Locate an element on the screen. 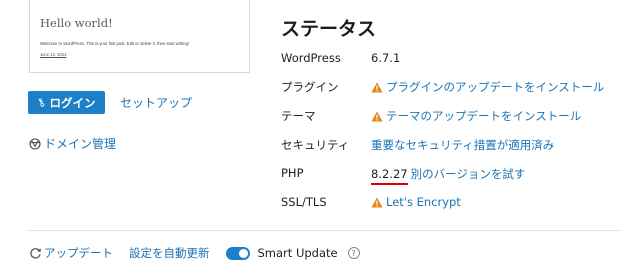  bottom-bar: アップデート 設定を自動更新 Smart Update ? is located at coordinates (194, 253).